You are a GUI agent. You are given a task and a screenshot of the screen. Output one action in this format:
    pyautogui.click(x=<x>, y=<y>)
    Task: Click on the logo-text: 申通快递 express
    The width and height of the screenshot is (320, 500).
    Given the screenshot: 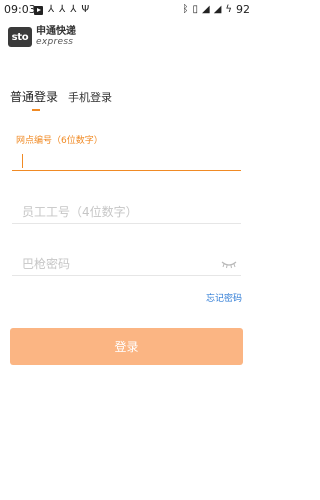 What is the action you would take?
    pyautogui.click(x=56, y=37)
    